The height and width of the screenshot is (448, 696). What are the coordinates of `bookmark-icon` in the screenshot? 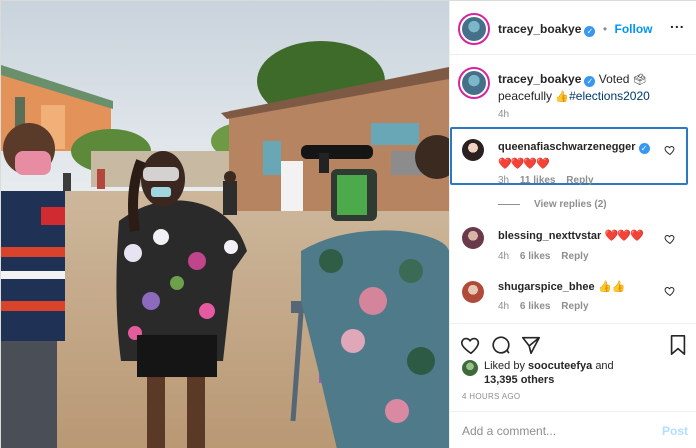 It's located at (678, 345).